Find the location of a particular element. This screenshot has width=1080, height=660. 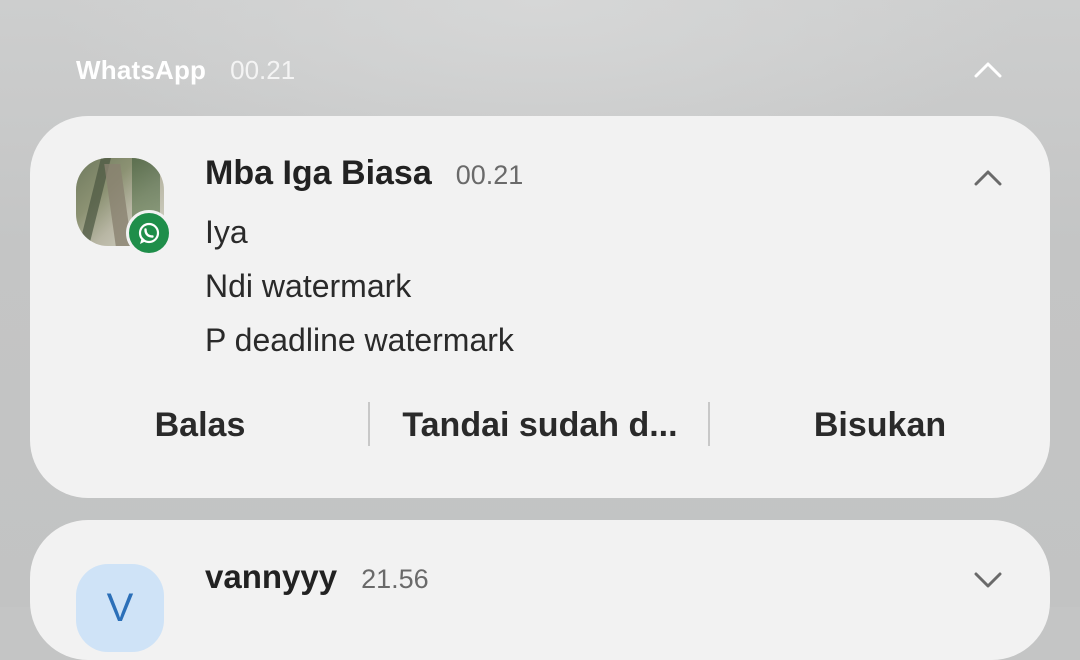

message-text: Iya is located at coordinates (226, 232).